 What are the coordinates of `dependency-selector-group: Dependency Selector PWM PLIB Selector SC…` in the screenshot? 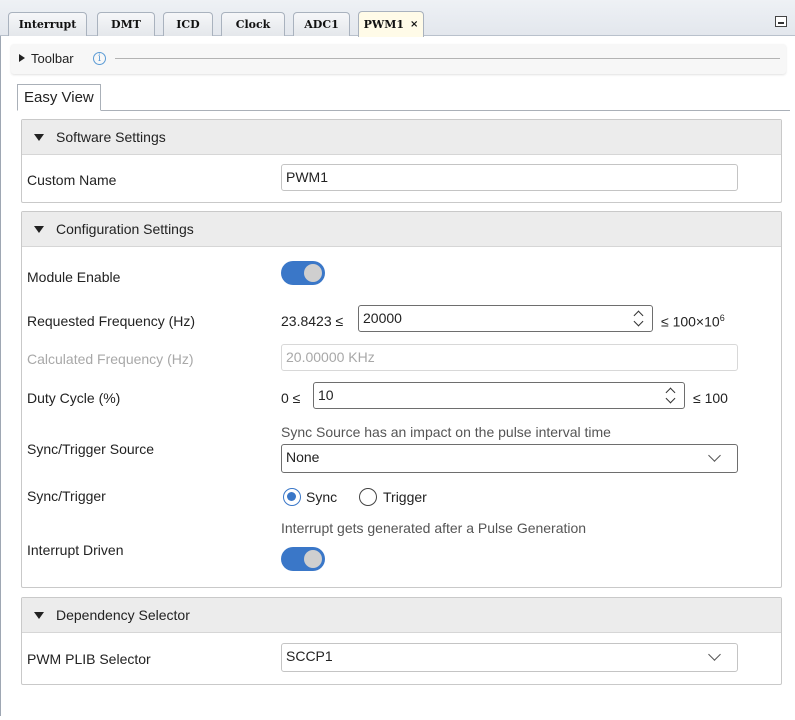 It's located at (401, 641).